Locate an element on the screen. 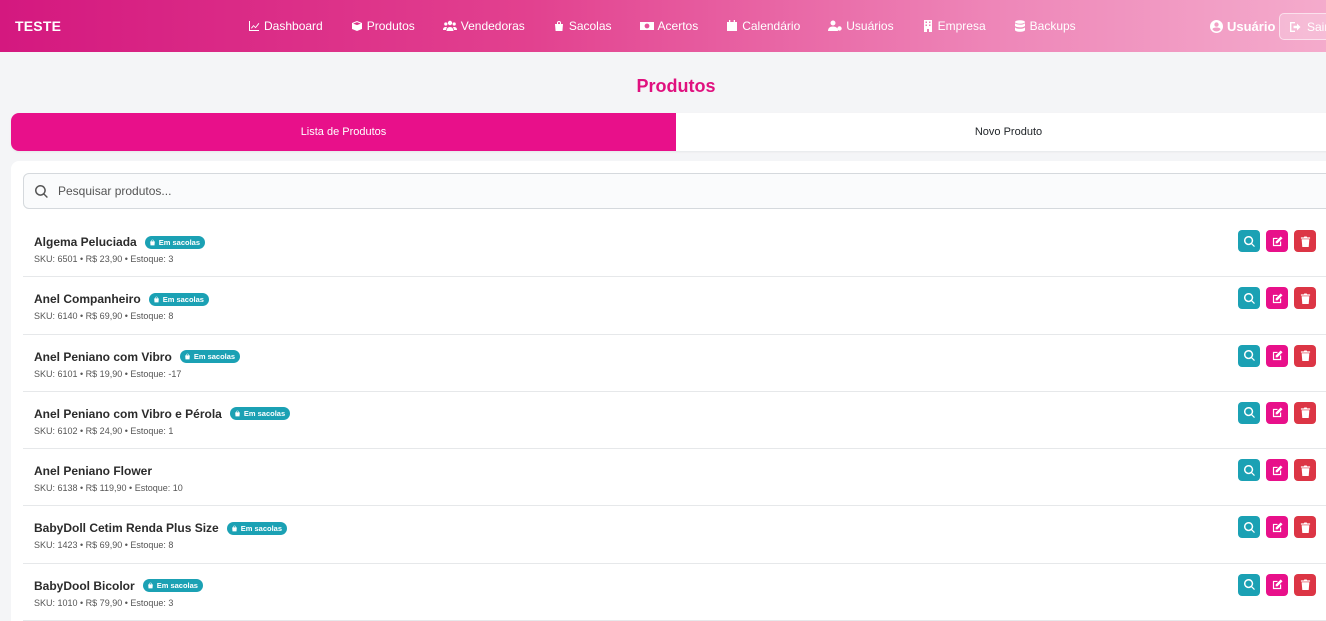 The image size is (1326, 621). logout-button: Sair is located at coordinates (1302, 26).